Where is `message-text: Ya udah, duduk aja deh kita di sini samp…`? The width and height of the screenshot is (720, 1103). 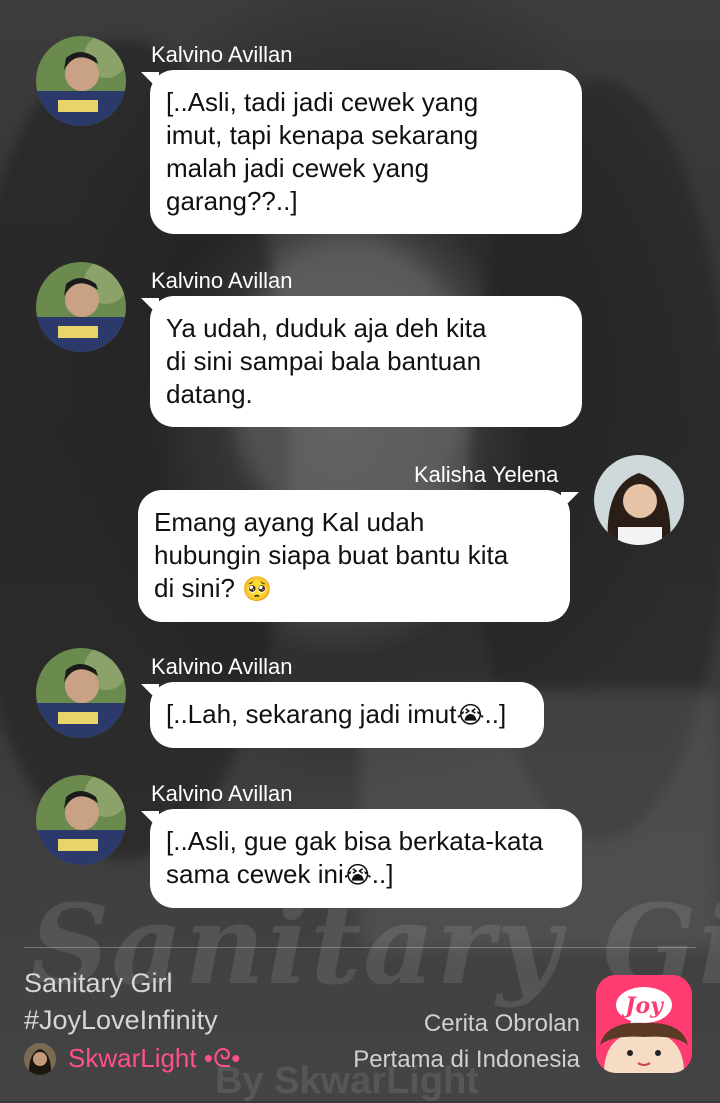
message-text: Ya udah, duduk aja deh kita di sini samp… is located at coordinates (326, 361).